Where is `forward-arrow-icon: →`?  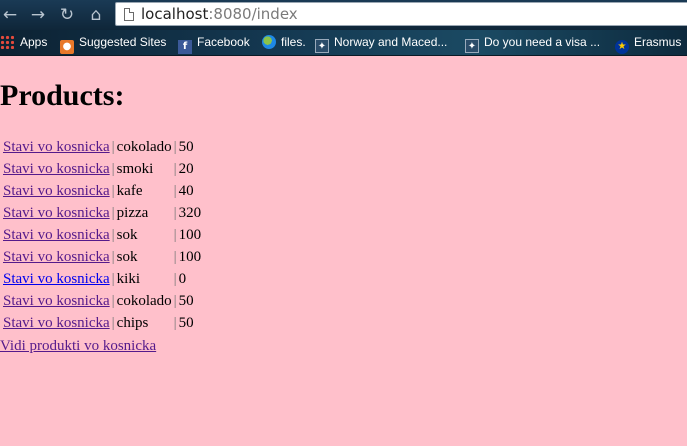 forward-arrow-icon: → is located at coordinates (38, 15).